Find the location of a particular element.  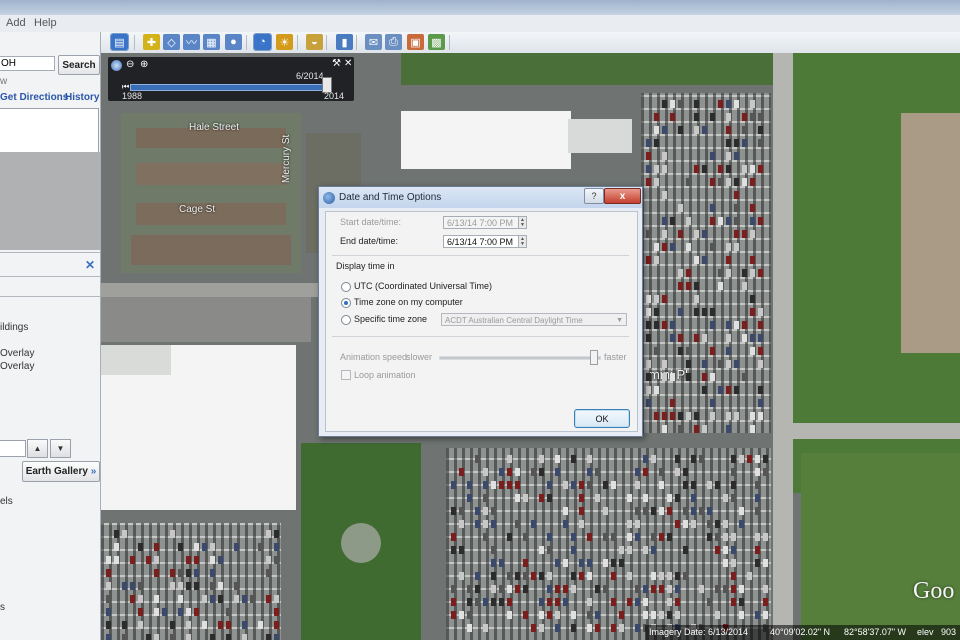

historical-imagery-icon: ◔ is located at coordinates (262, 42).